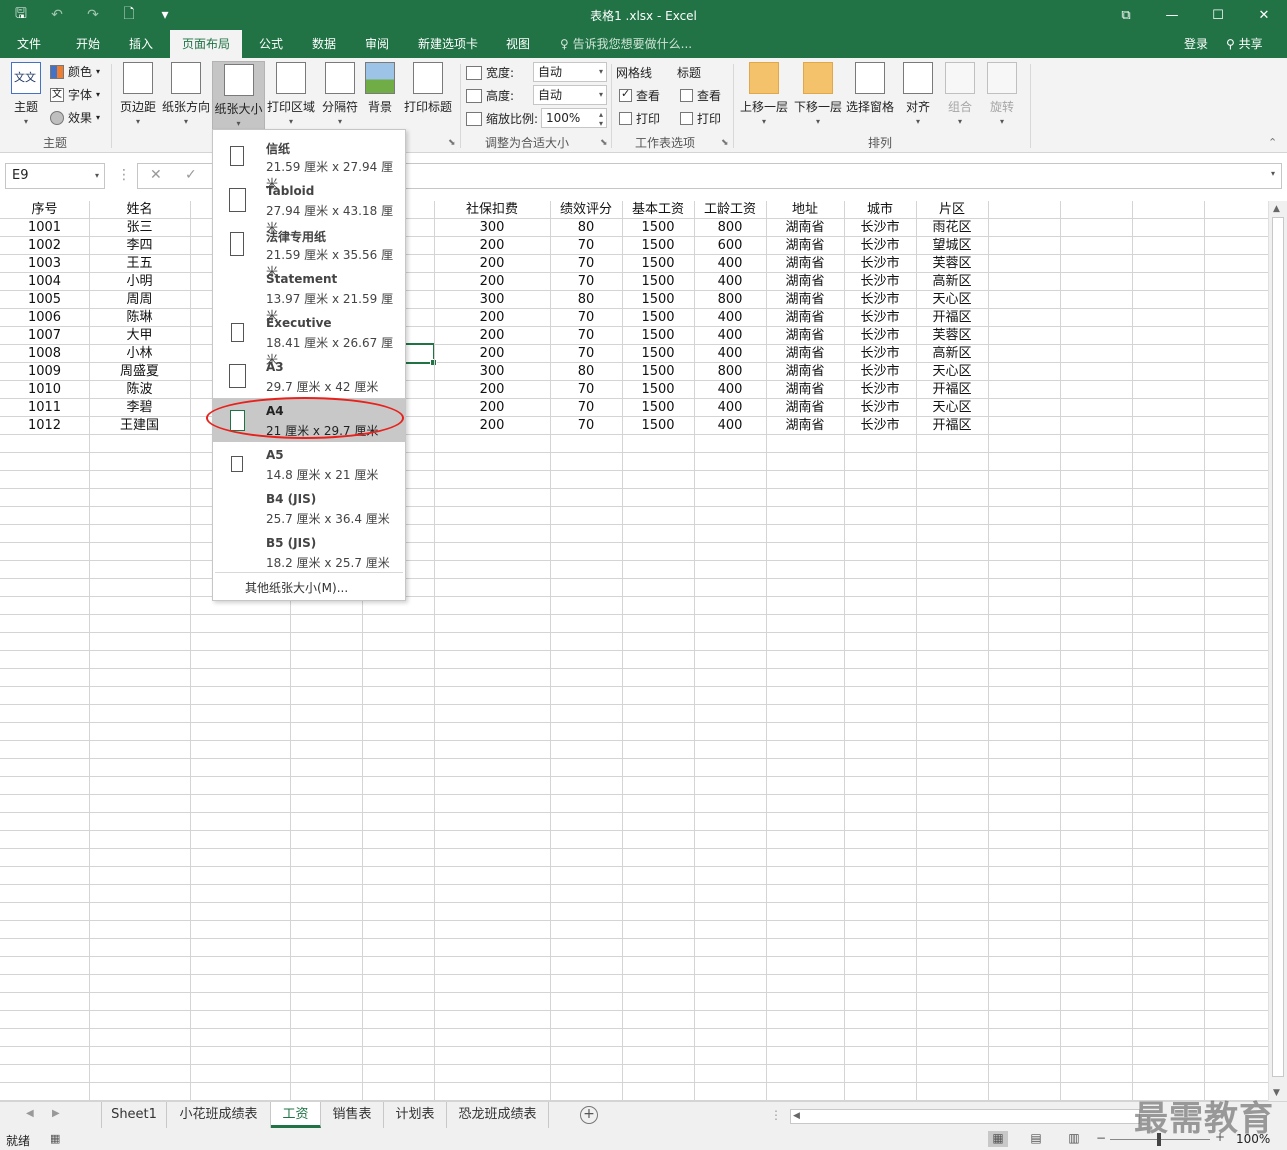 Image resolution: width=1287 pixels, height=1150 pixels. I want to click on table-cell: 望城区, so click(952, 246).